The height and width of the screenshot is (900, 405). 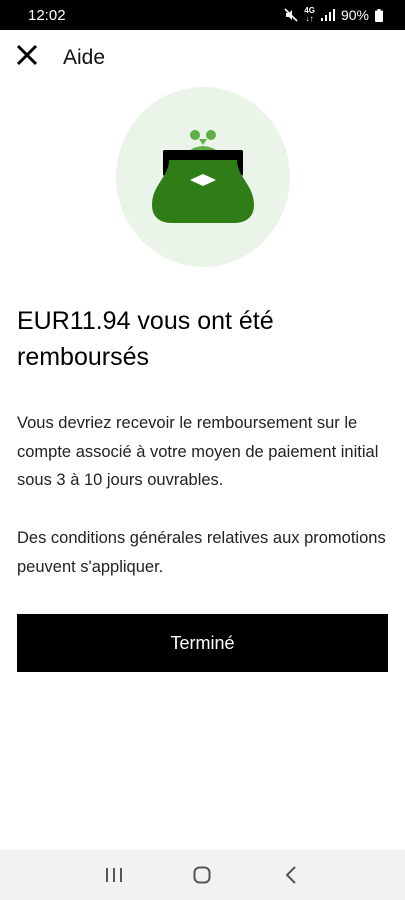 I want to click on back-icon, so click(x=290, y=875).